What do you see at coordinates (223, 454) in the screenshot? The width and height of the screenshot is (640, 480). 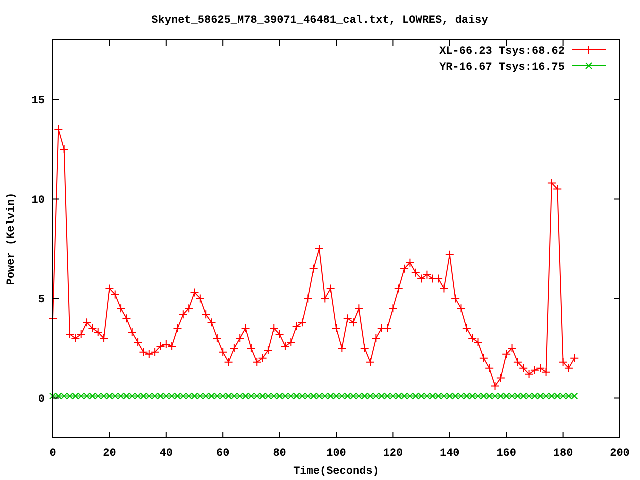 I see `tick-label: 60` at bounding box center [223, 454].